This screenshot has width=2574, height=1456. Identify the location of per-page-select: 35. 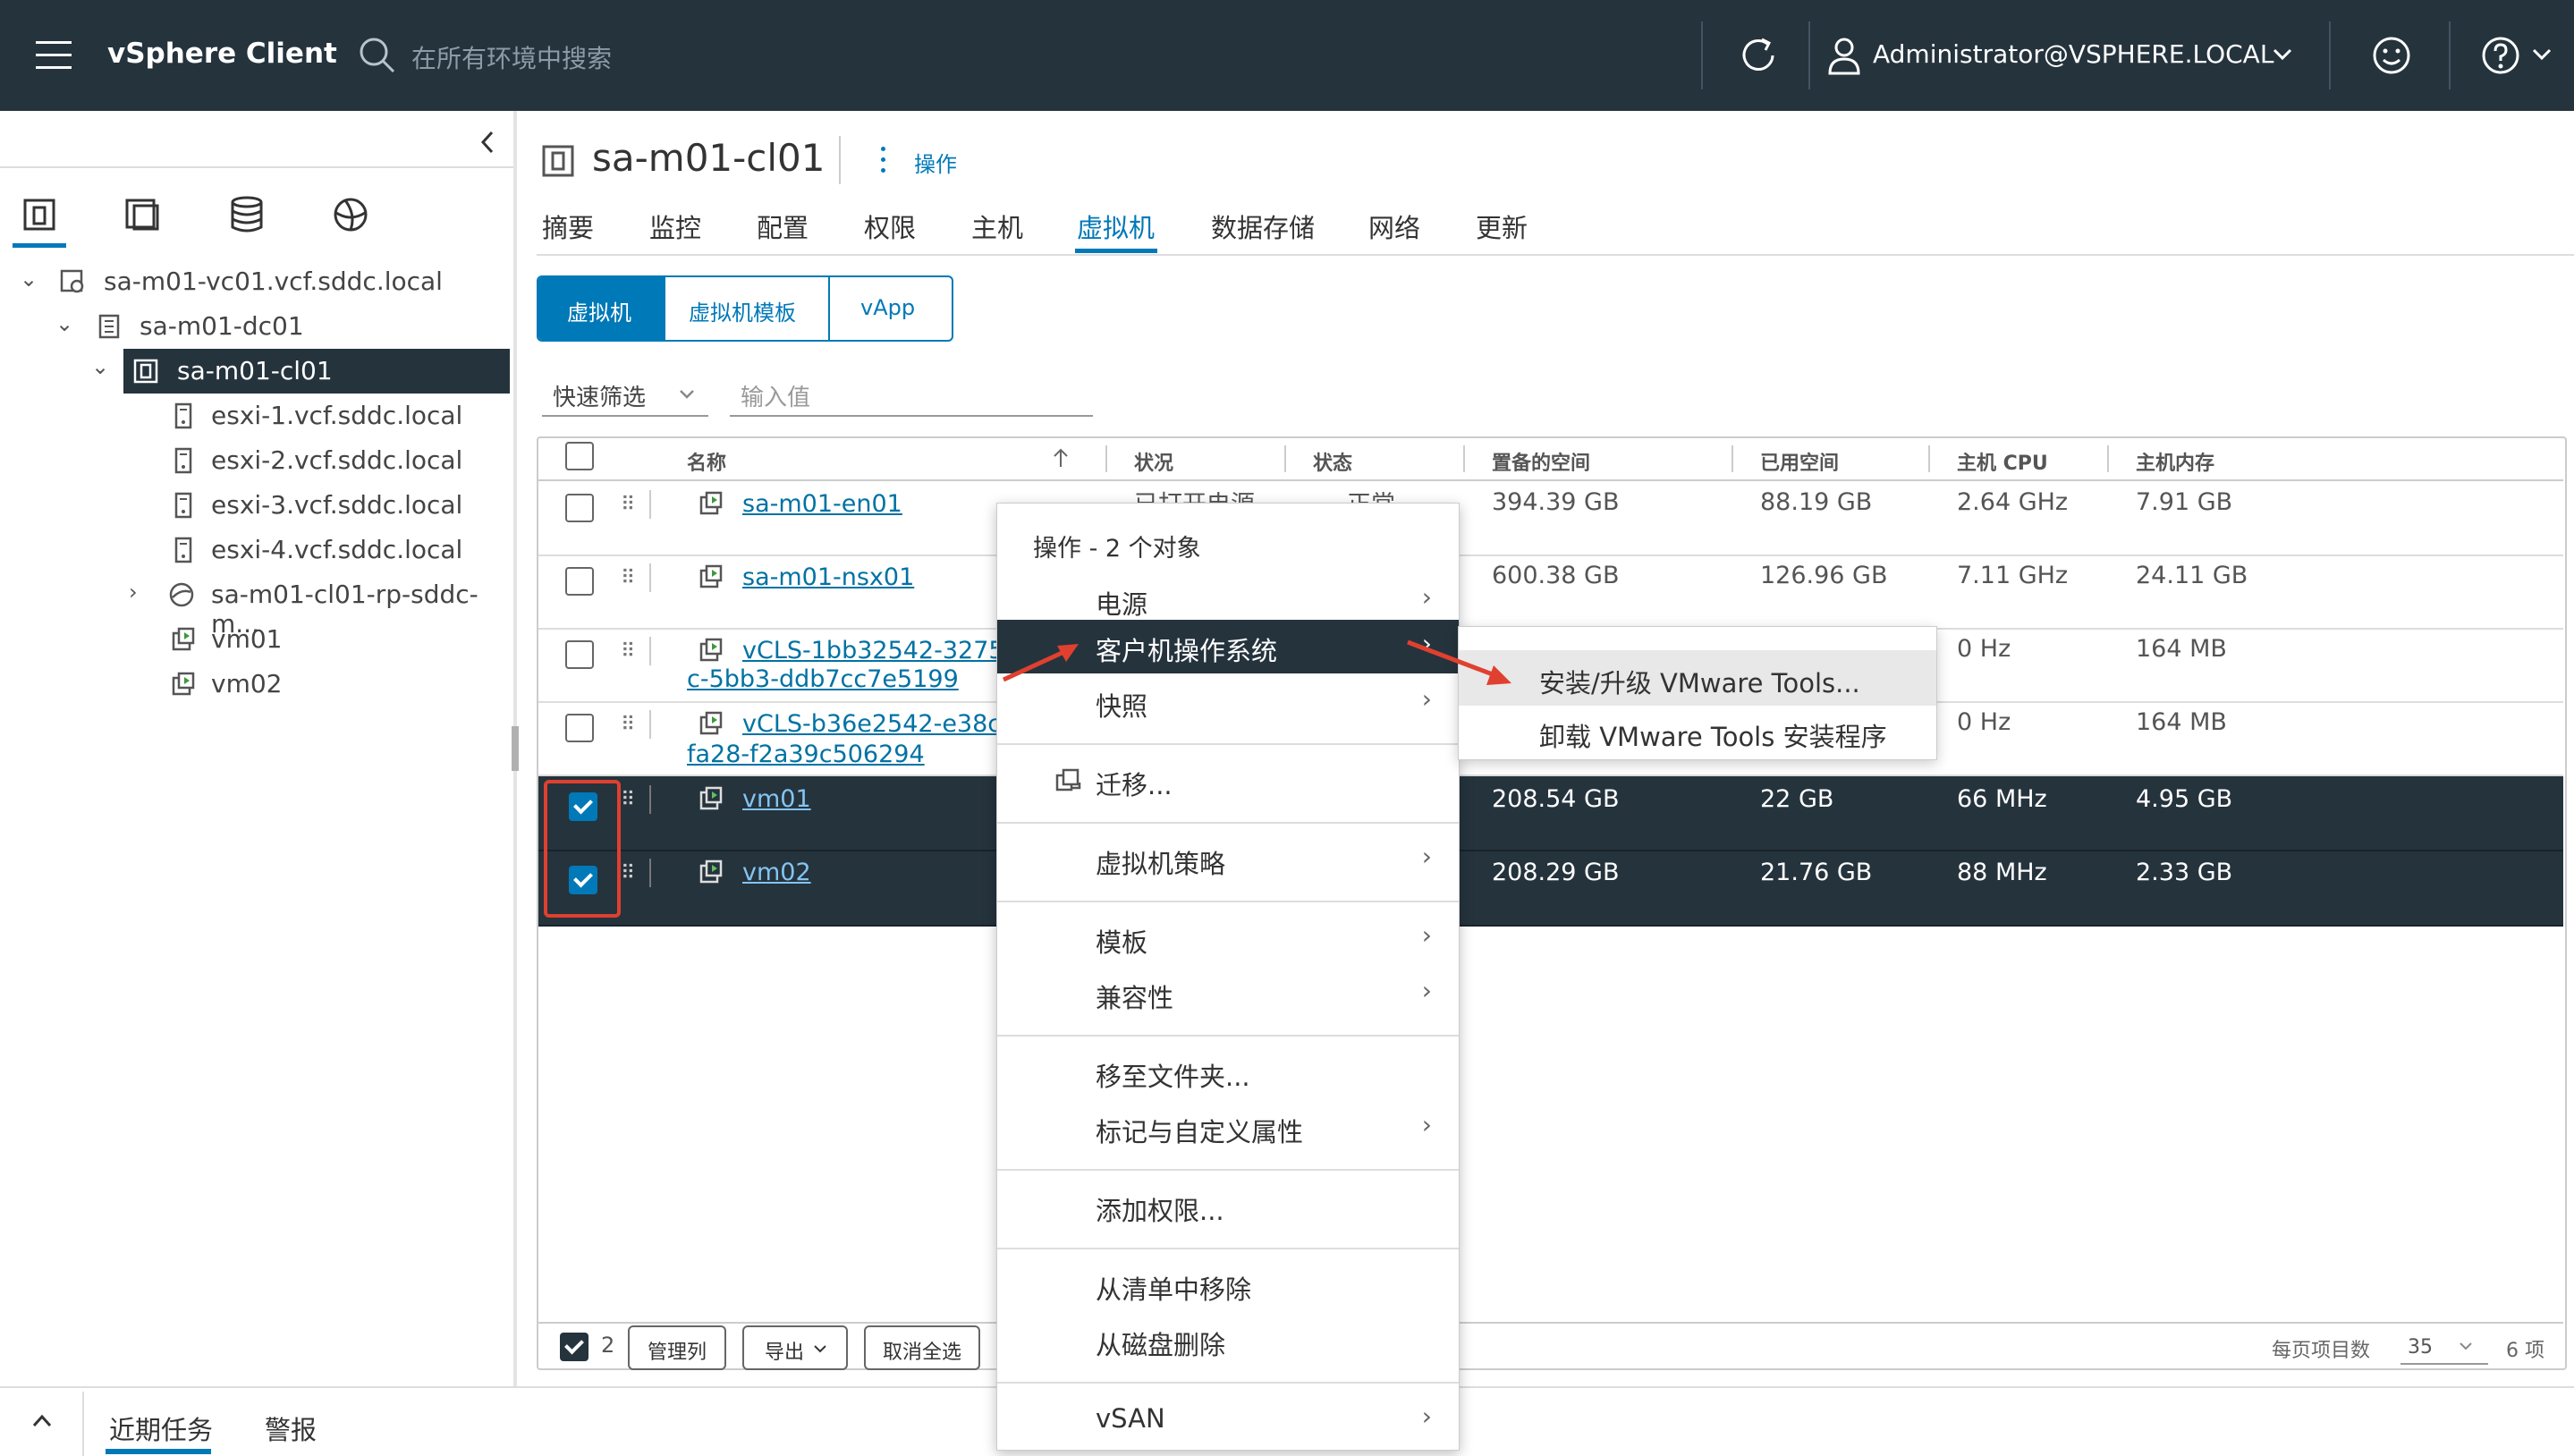
(2444, 1346).